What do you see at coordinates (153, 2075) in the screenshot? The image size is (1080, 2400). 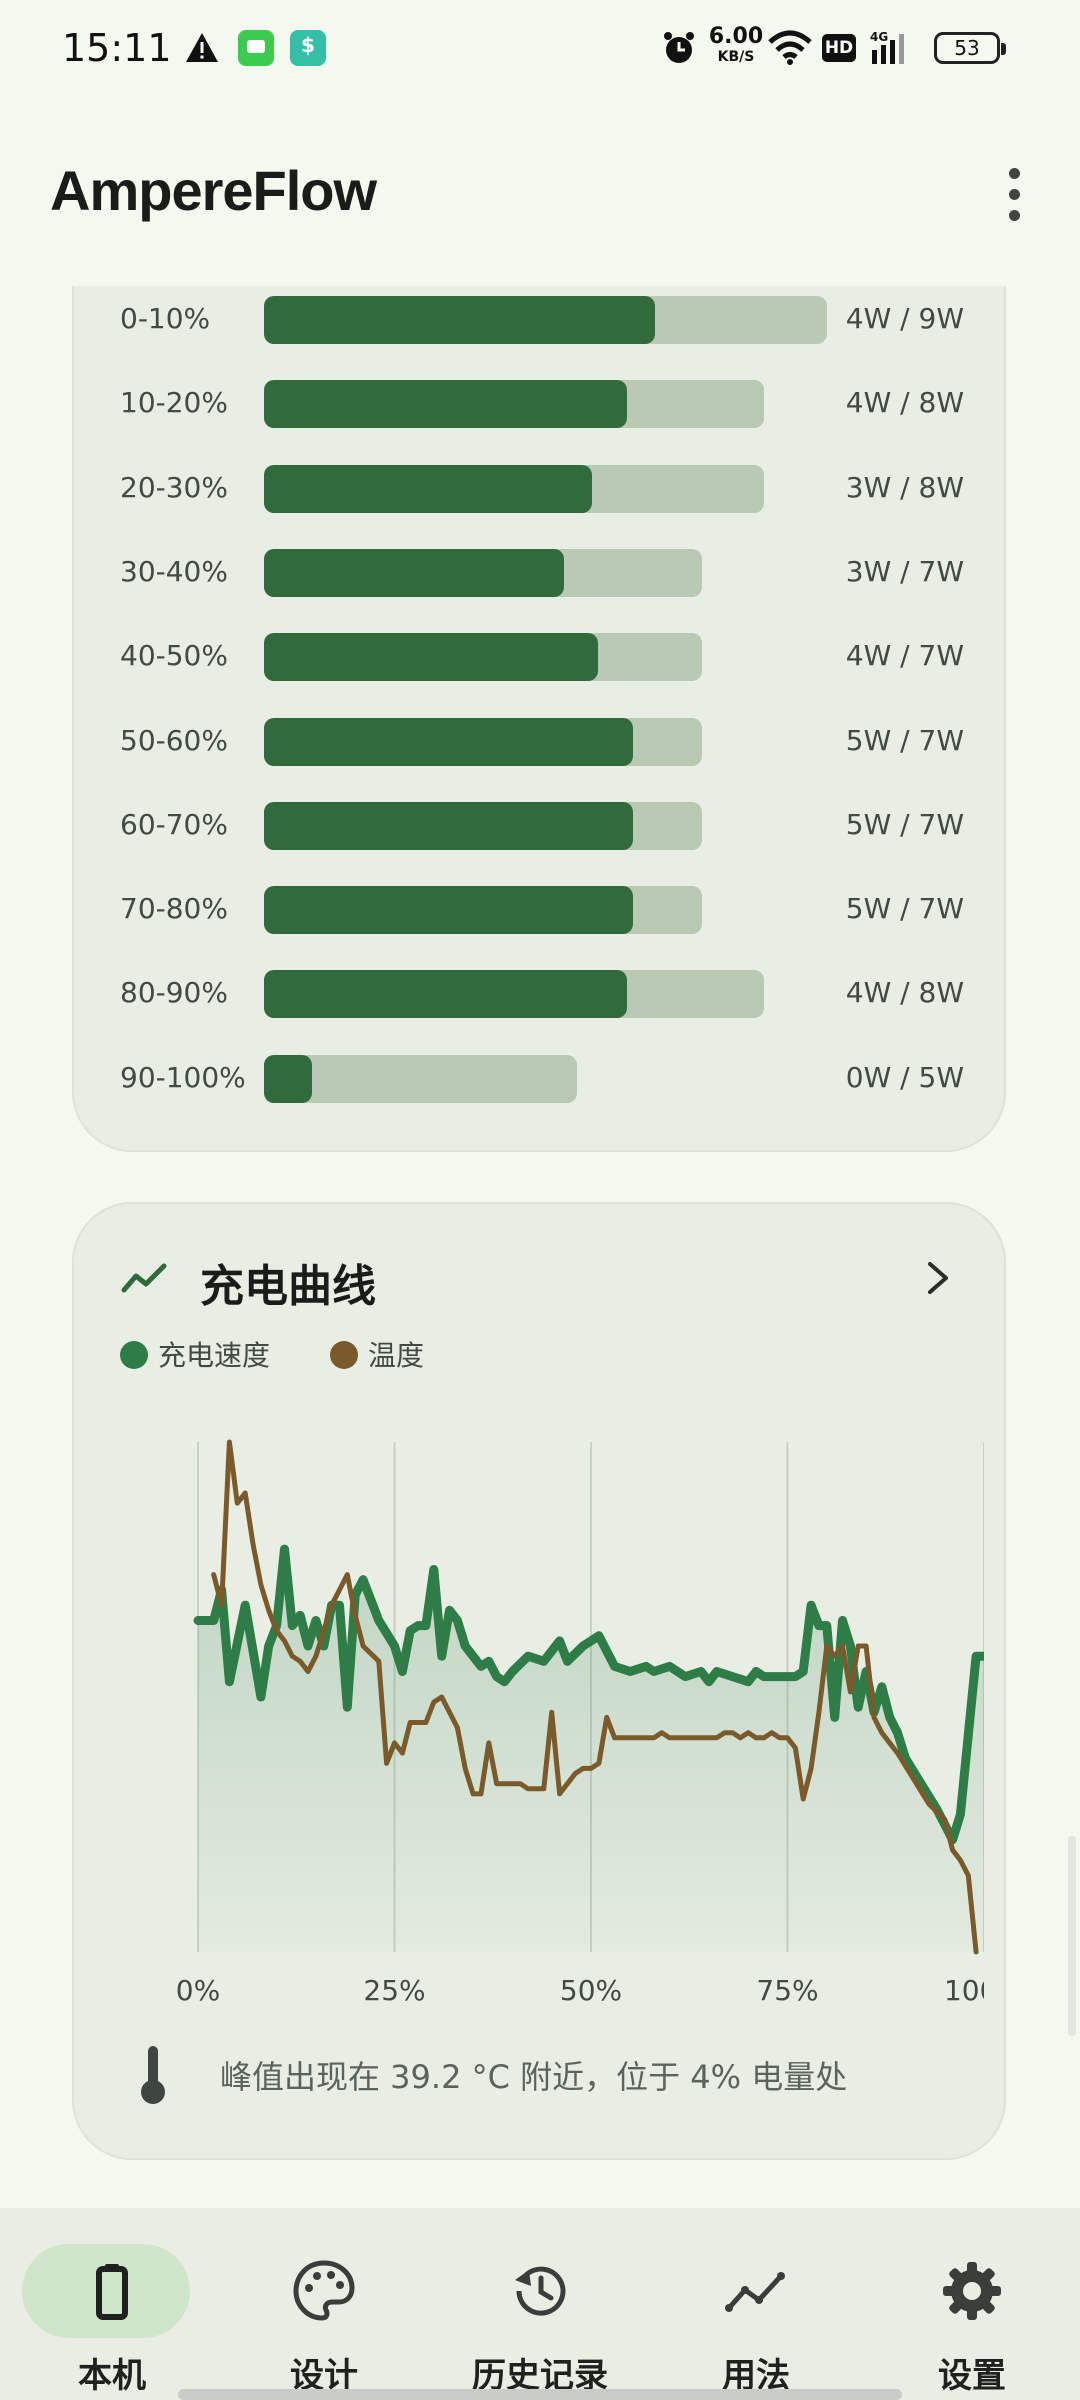 I see `thermometer-icon` at bounding box center [153, 2075].